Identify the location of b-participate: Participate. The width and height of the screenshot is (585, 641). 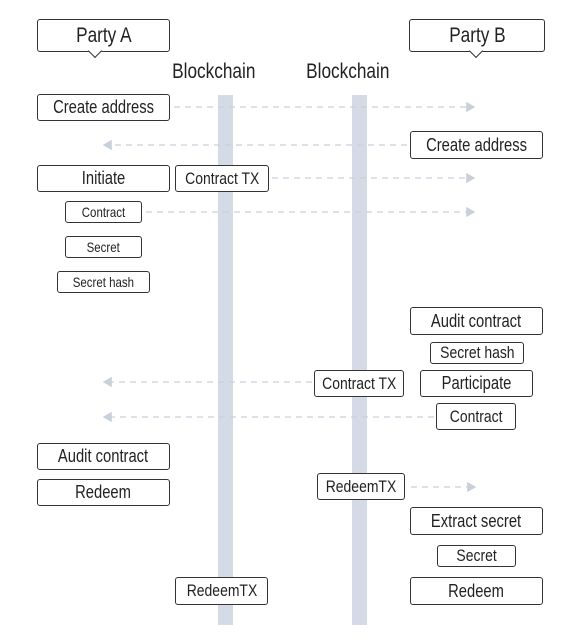
(476, 383).